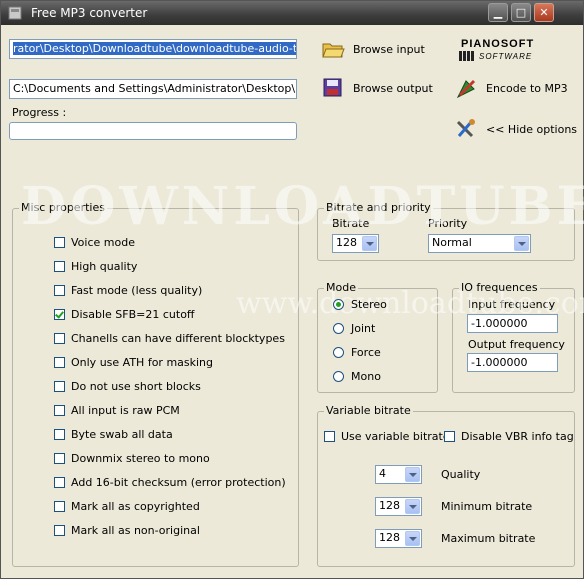 This screenshot has height=579, width=584. Describe the element at coordinates (15, 13) in the screenshot. I see `app-icon` at that location.